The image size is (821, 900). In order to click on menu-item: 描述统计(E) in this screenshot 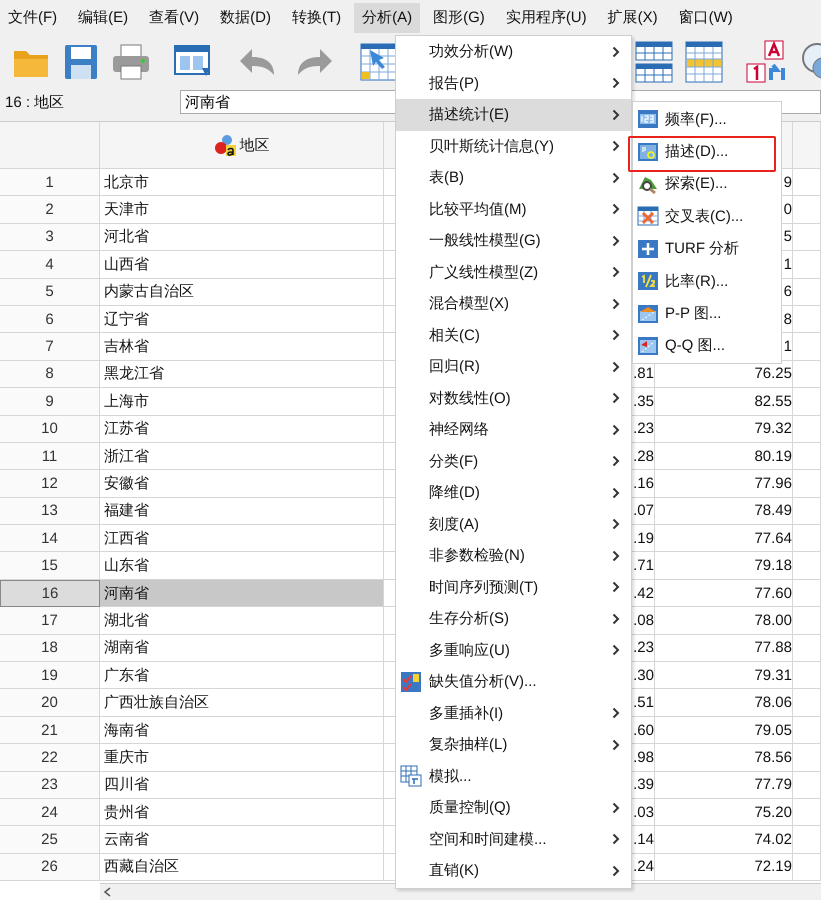, I will do `click(513, 114)`.